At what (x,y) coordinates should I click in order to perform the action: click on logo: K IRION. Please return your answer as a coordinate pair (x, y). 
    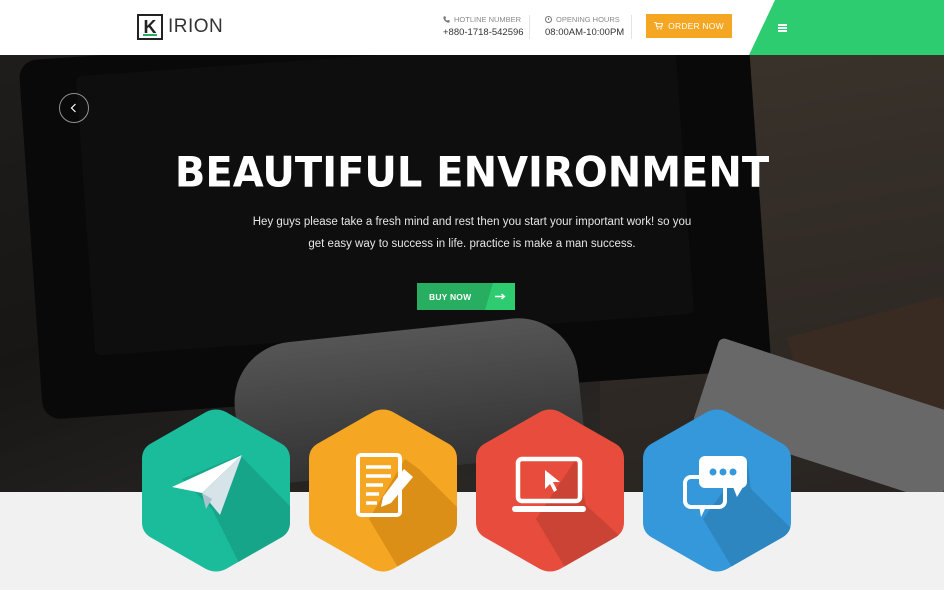
    Looking at the image, I should click on (180, 27).